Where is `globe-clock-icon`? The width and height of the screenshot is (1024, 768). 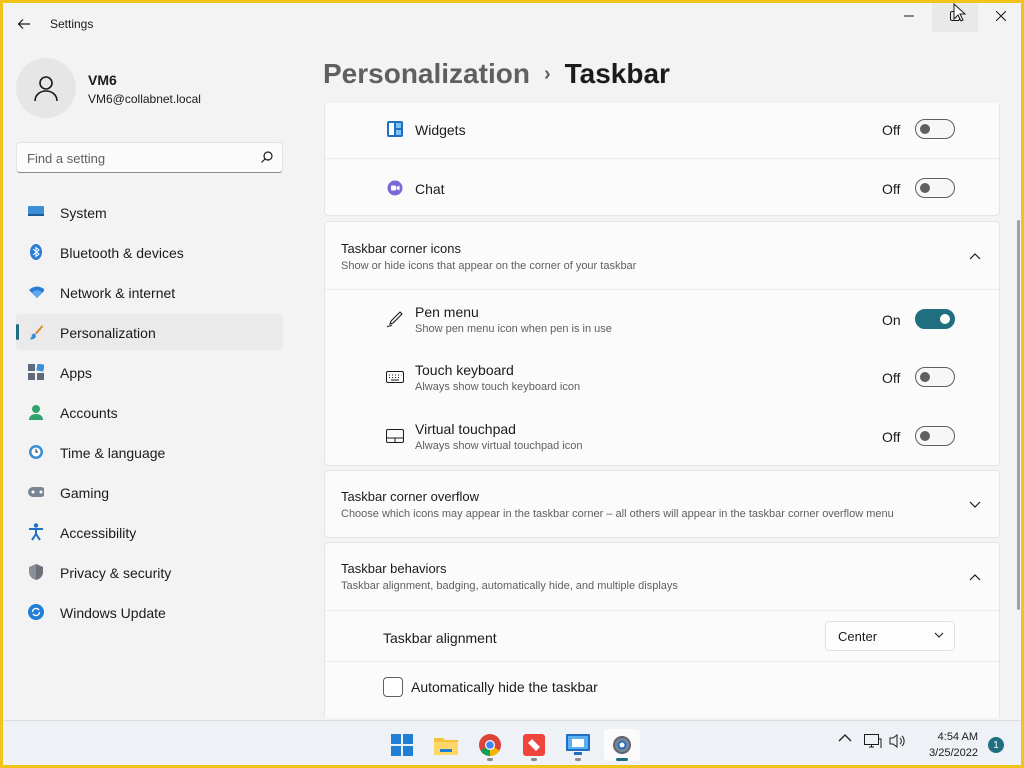 globe-clock-icon is located at coordinates (36, 452).